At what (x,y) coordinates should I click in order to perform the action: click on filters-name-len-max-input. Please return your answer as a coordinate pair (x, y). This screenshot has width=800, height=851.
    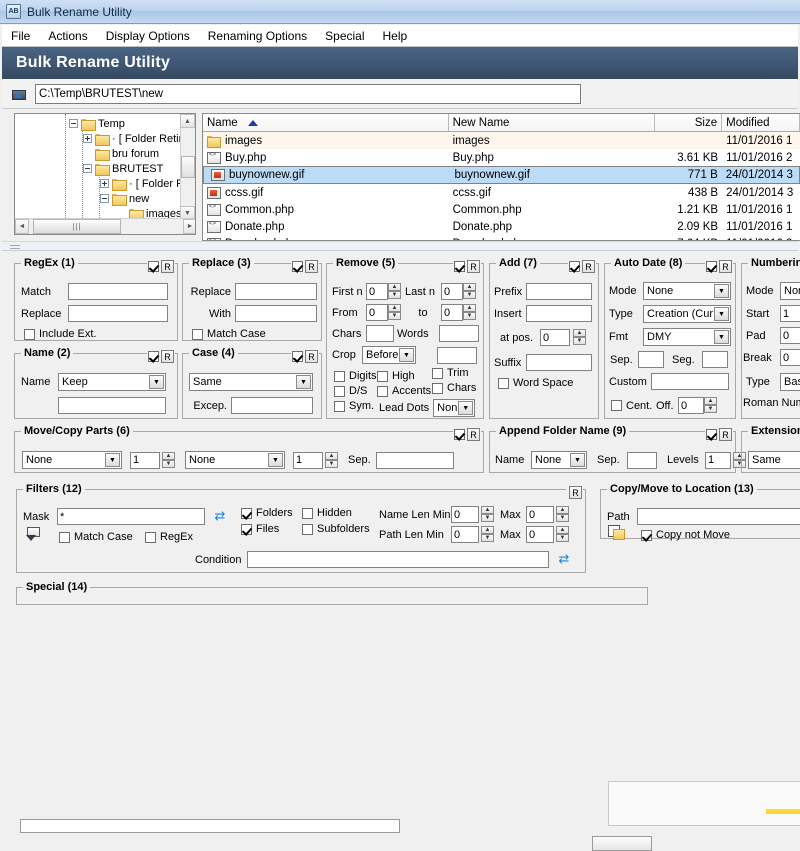
    Looking at the image, I should click on (540, 514).